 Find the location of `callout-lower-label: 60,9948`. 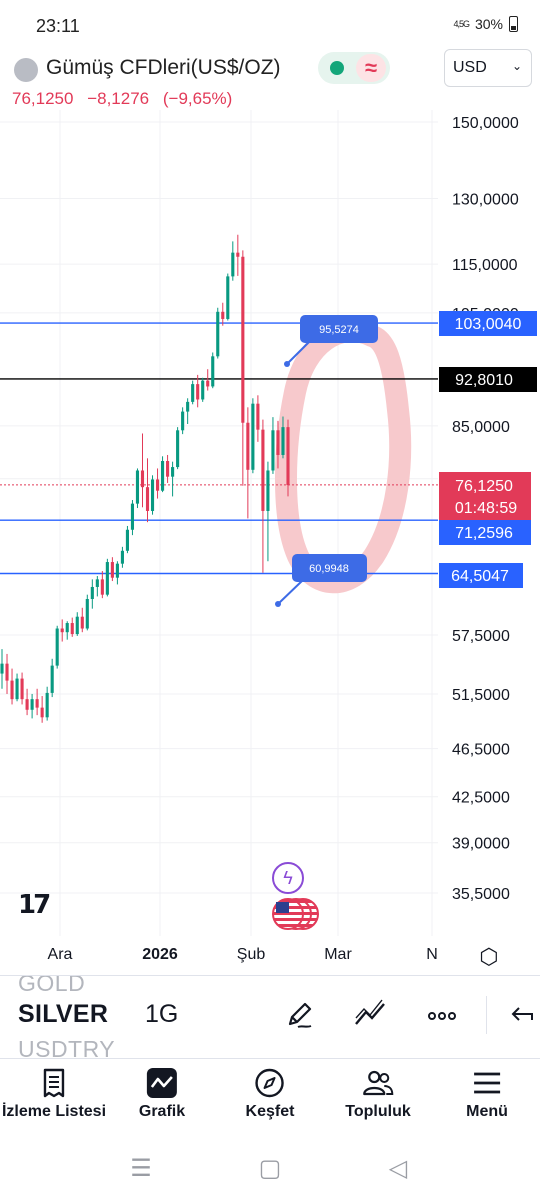

callout-lower-label: 60,9948 is located at coordinates (329, 569).